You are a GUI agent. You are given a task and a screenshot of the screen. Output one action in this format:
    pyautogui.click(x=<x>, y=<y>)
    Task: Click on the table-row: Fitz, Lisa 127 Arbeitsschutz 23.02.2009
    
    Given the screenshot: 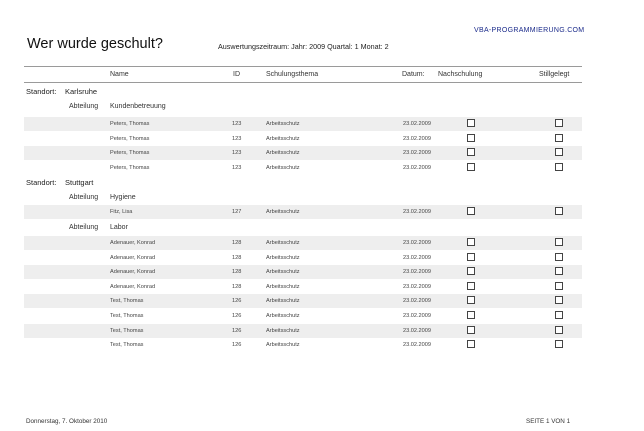 What is the action you would take?
    pyautogui.click(x=303, y=212)
    